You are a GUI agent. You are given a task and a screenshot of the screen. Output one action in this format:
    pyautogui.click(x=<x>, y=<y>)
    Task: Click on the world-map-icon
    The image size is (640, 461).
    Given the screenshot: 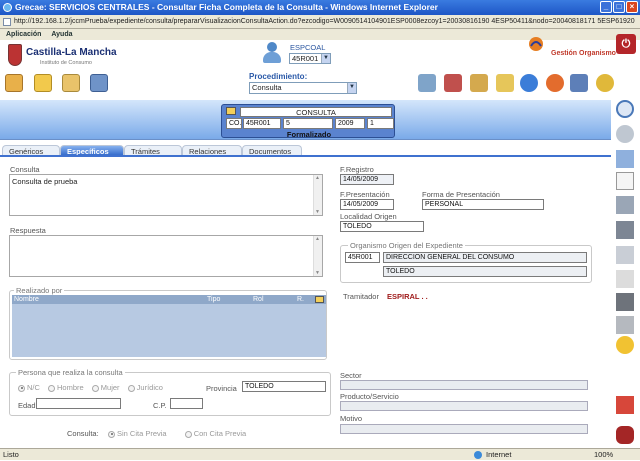 What is the action you would take?
    pyautogui.click(x=555, y=83)
    